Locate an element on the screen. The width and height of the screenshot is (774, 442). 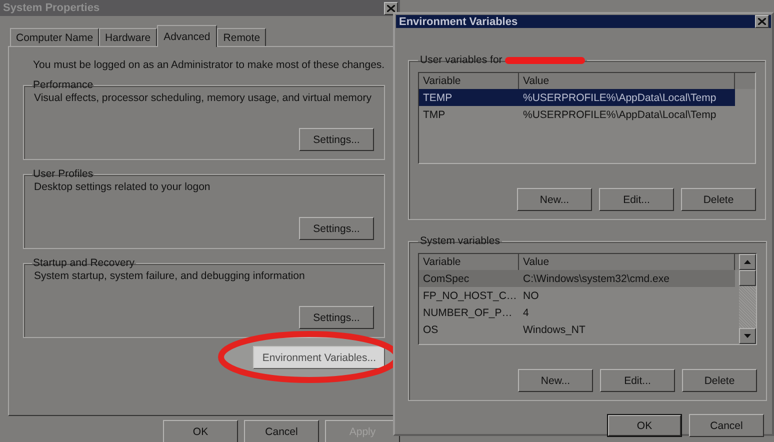
tab: Remote is located at coordinates (241, 37).